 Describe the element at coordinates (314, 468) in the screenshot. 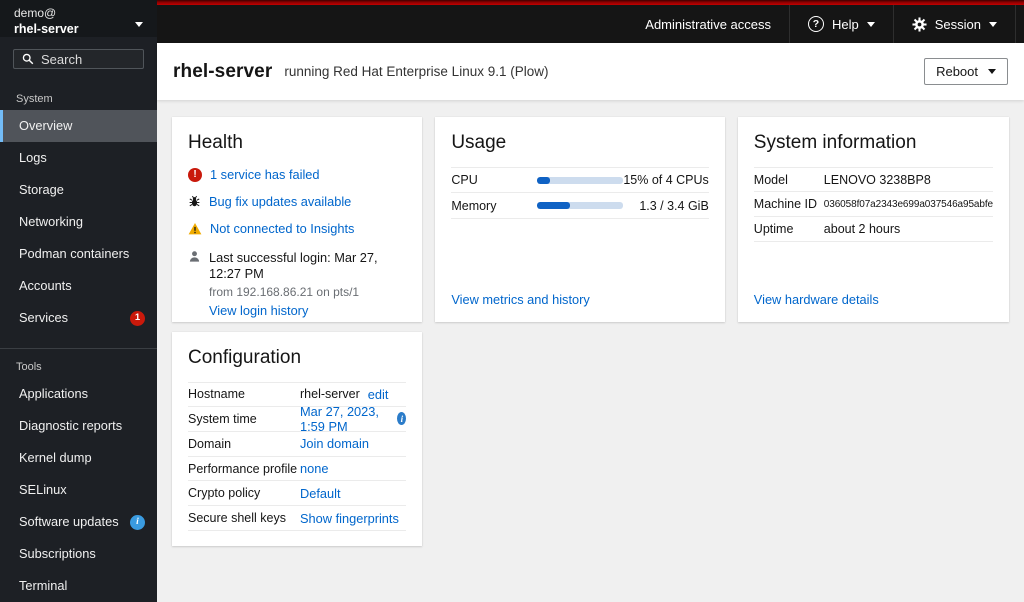

I see `performance-profile-link: none` at that location.